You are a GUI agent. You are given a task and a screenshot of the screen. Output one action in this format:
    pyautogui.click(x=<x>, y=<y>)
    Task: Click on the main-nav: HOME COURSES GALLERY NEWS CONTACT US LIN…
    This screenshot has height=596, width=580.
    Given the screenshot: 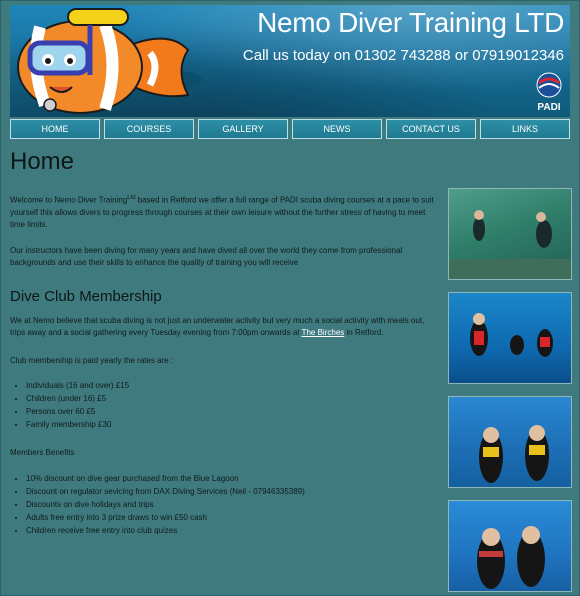 What is the action you would take?
    pyautogui.click(x=290, y=129)
    